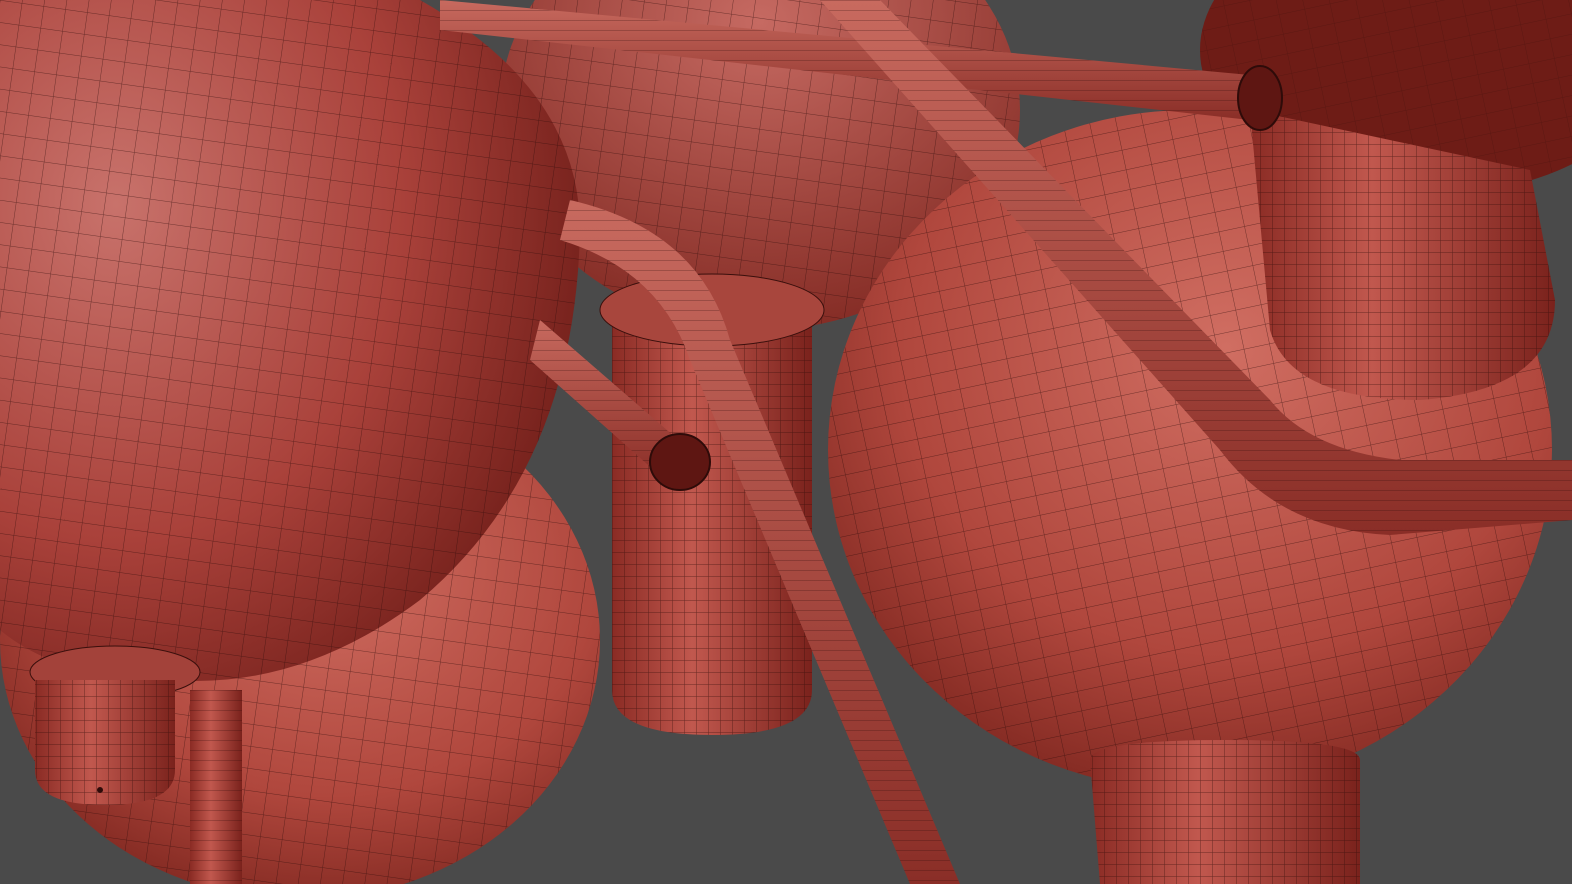 The image size is (1572, 884). I want to click on bottom-right-cylinder, so click(1225, 812).